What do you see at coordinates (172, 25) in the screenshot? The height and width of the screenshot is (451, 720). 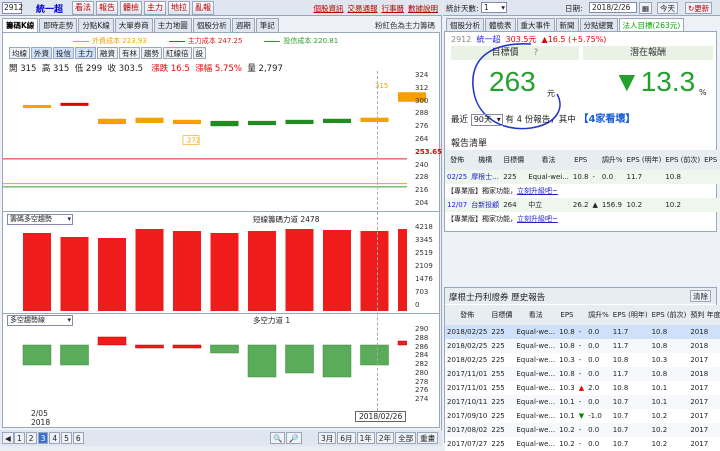 I see `tab-4: 主力地圖` at bounding box center [172, 25].